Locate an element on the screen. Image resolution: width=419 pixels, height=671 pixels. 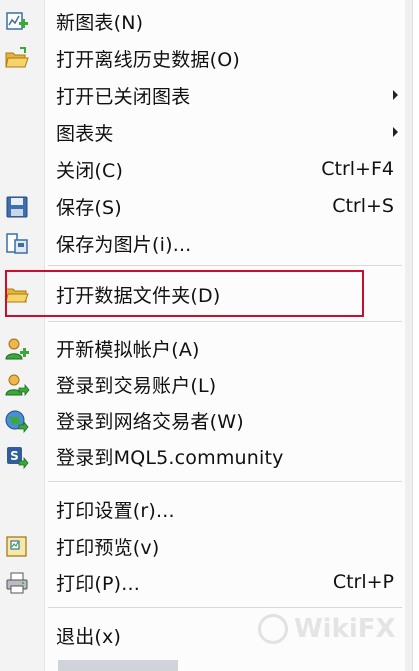
floppy-disk-icon is located at coordinates (17, 207).